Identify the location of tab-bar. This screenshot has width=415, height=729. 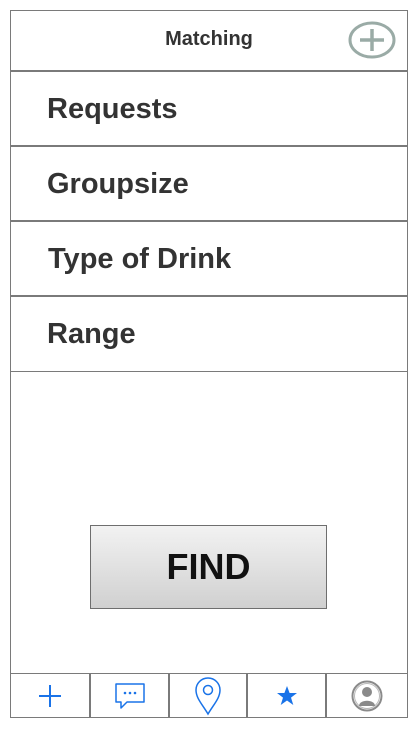
(209, 695).